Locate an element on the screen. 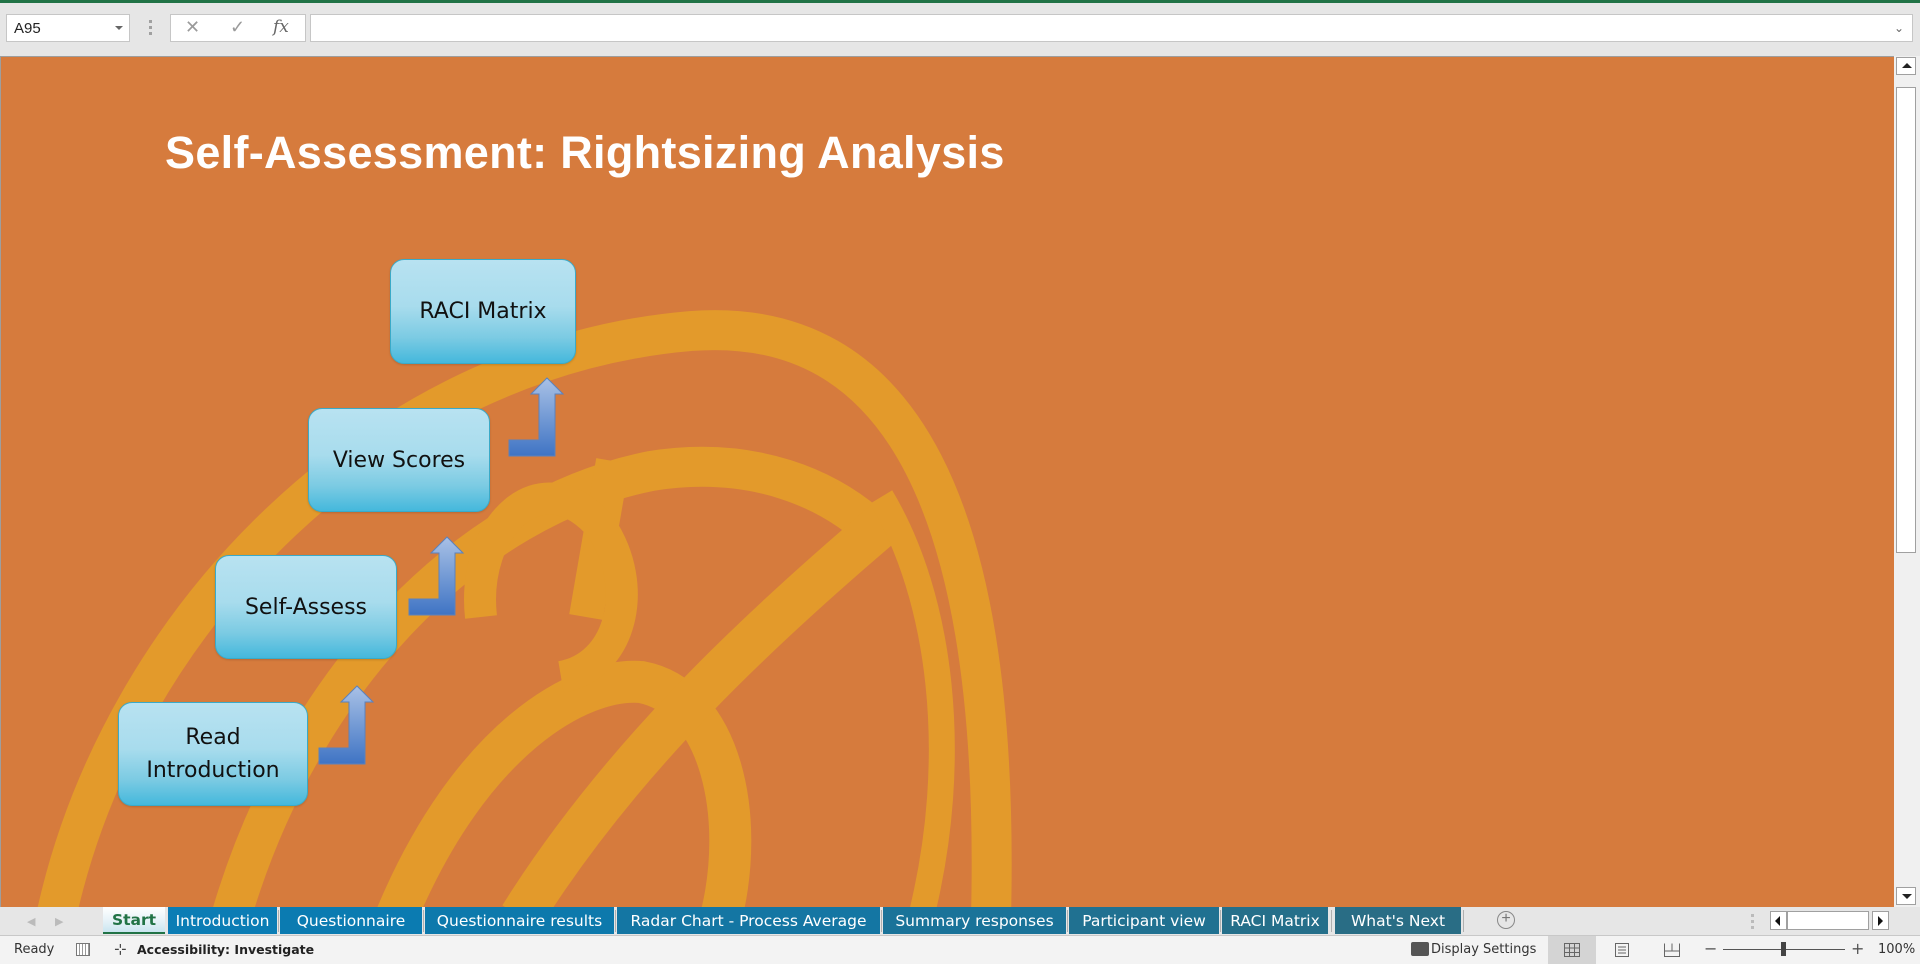 This screenshot has width=1920, height=964. scroll-up-icon is located at coordinates (1906, 66).